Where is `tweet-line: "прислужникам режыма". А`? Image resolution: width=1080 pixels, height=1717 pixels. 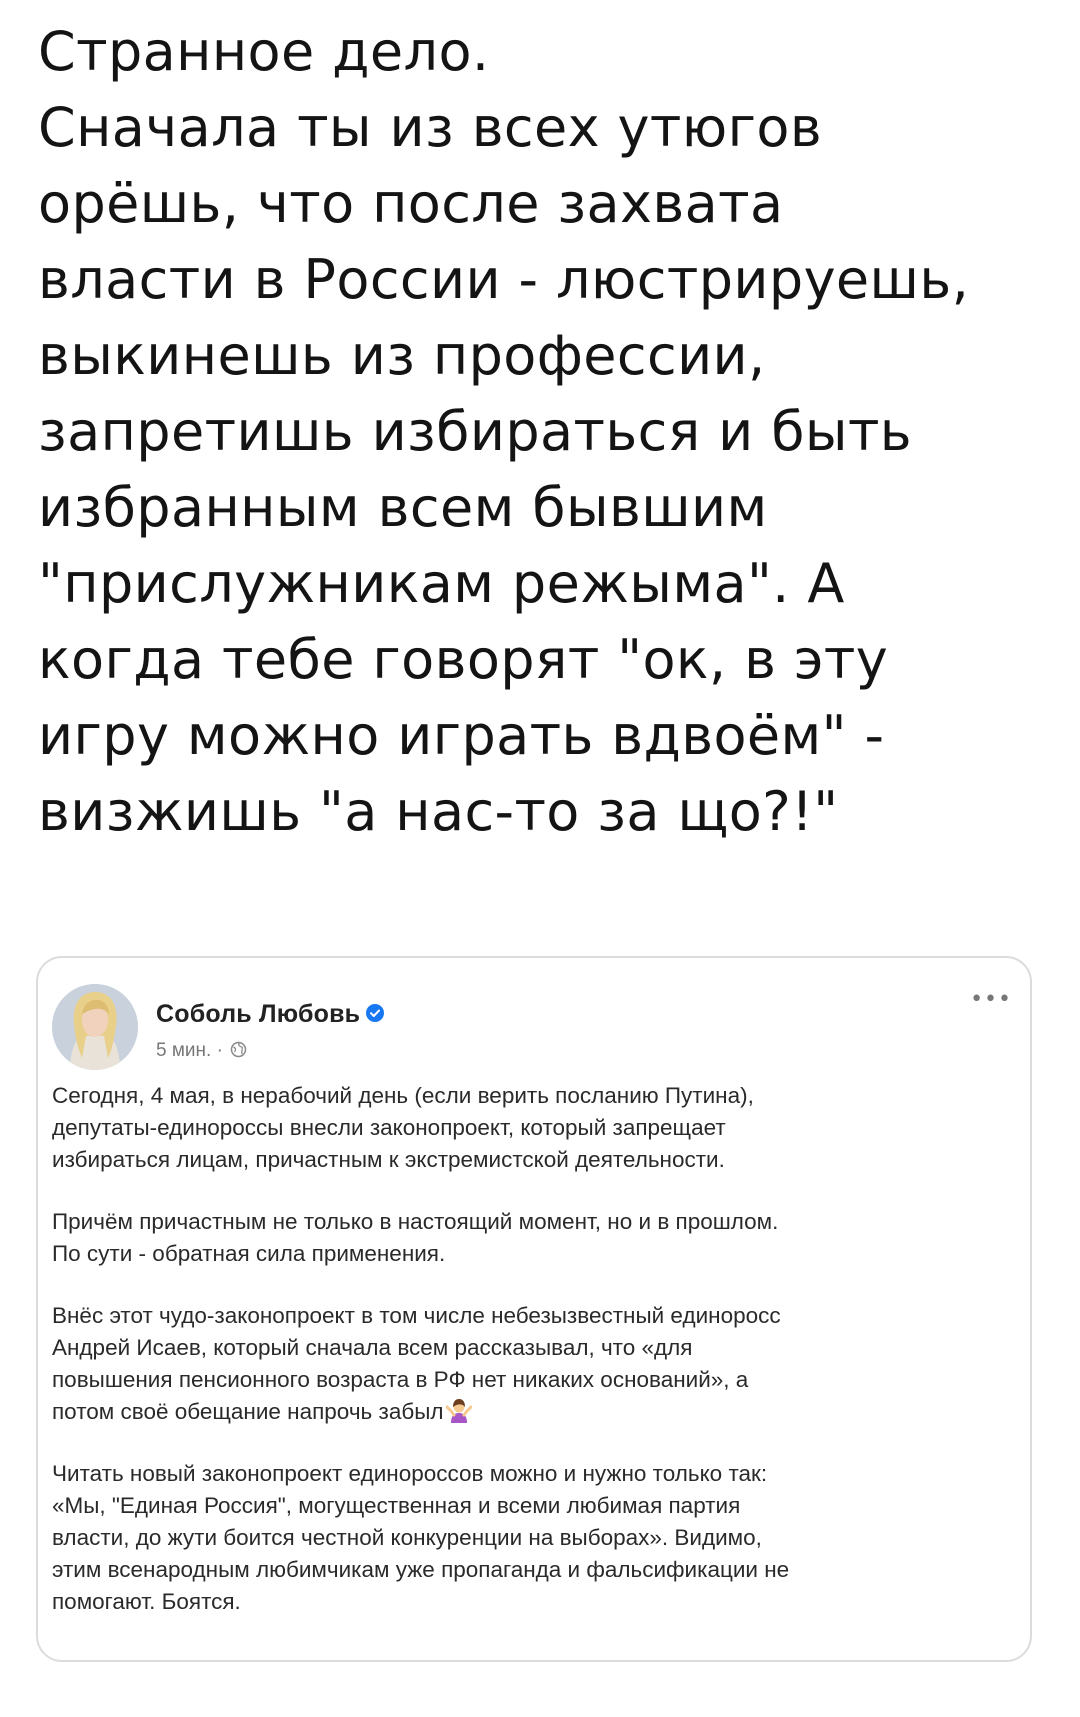 tweet-line: "прислужникам режыма". А is located at coordinates (441, 583).